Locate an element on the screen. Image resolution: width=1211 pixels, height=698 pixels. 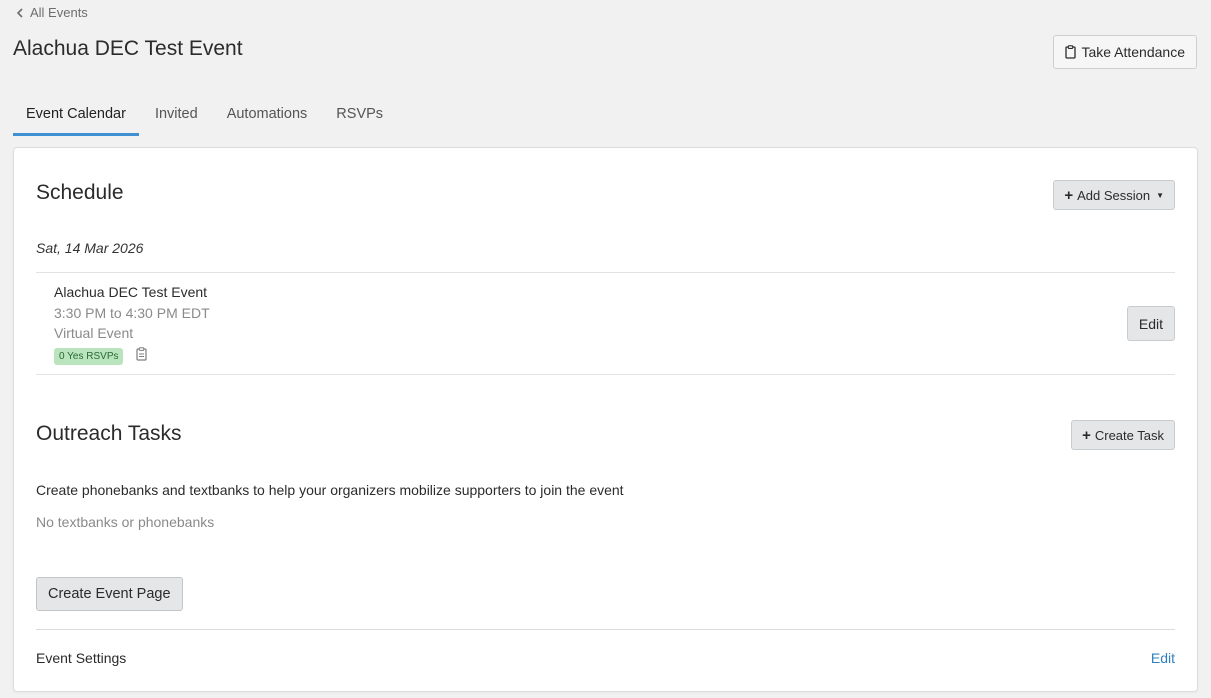
event-tabs: Event Calendar Invited Automations RSVPs is located at coordinates (206, 116).